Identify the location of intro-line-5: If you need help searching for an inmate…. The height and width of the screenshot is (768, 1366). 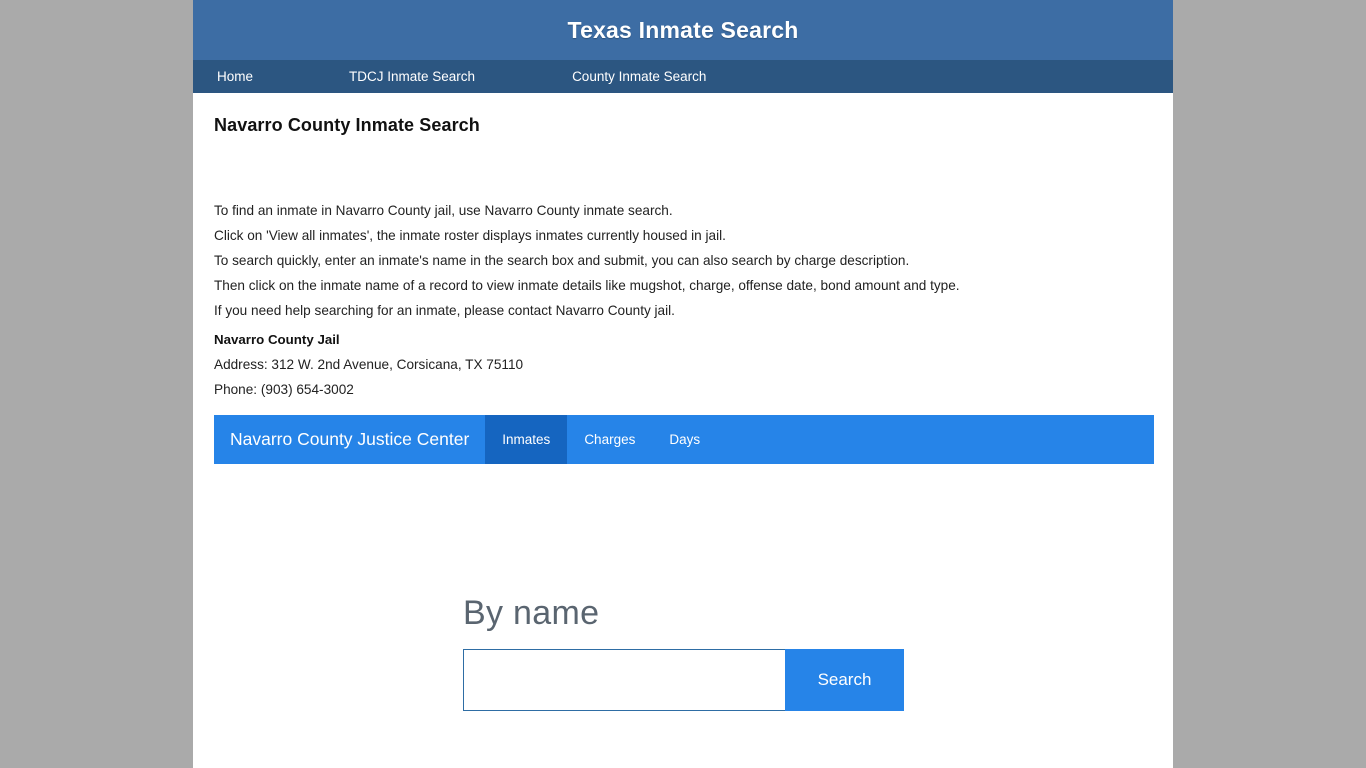
(444, 310).